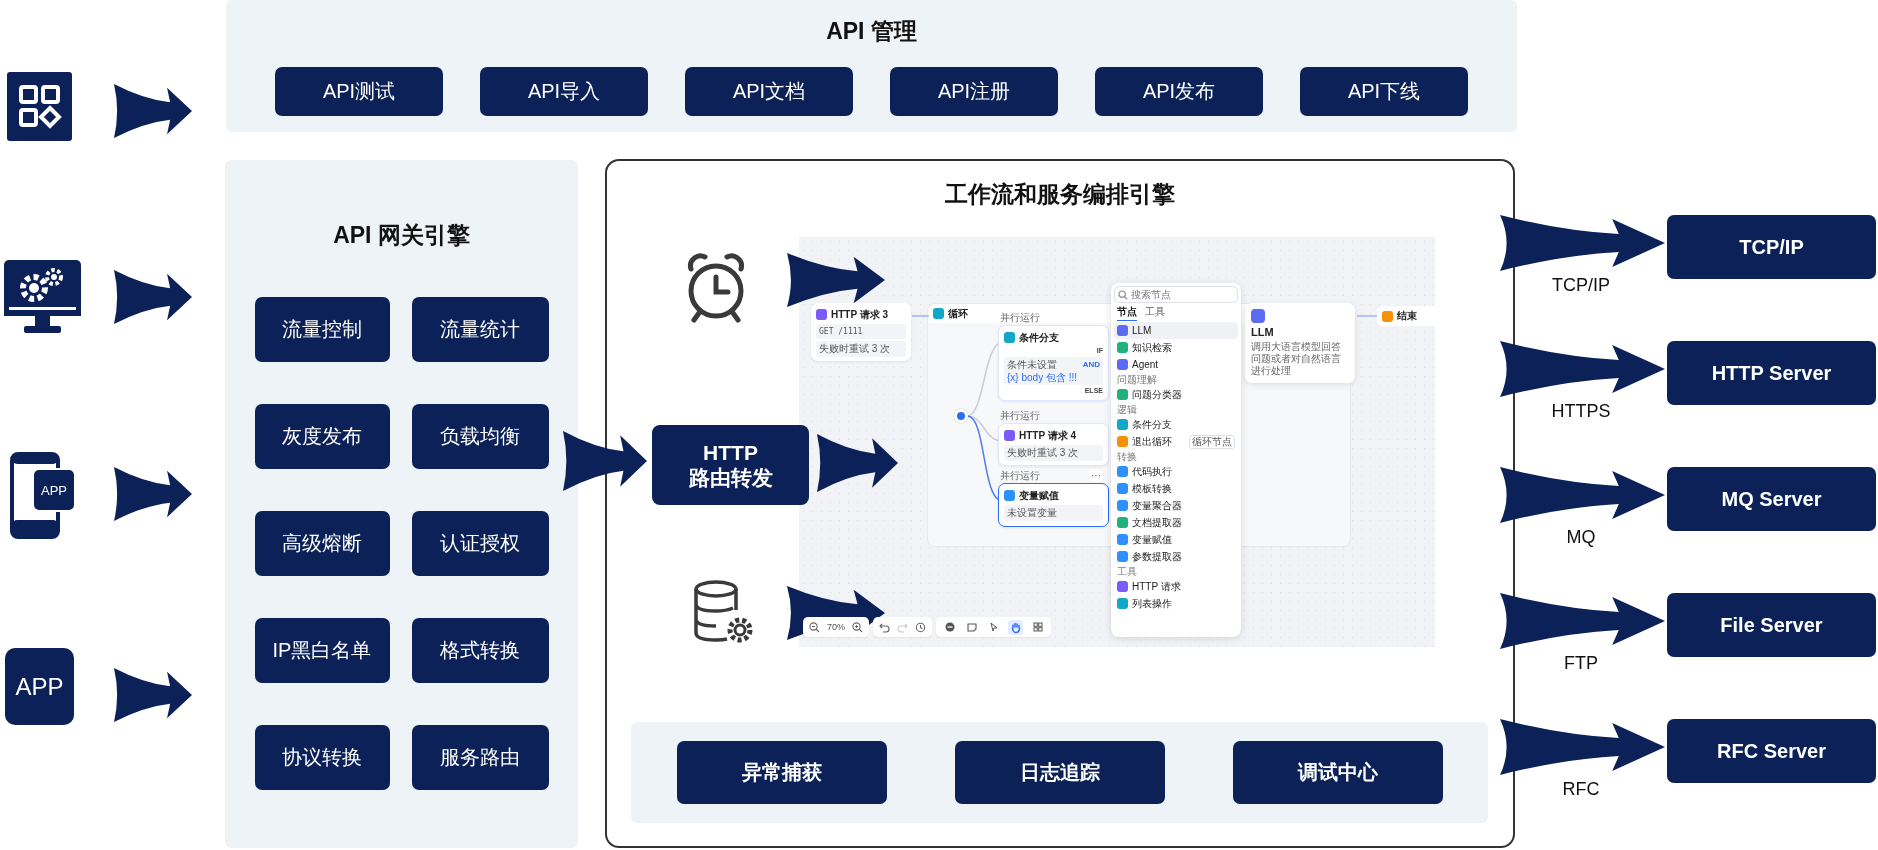 The width and height of the screenshot is (1878, 850). I want to click on menu-item-label: 退出循环, so click(1152, 441).